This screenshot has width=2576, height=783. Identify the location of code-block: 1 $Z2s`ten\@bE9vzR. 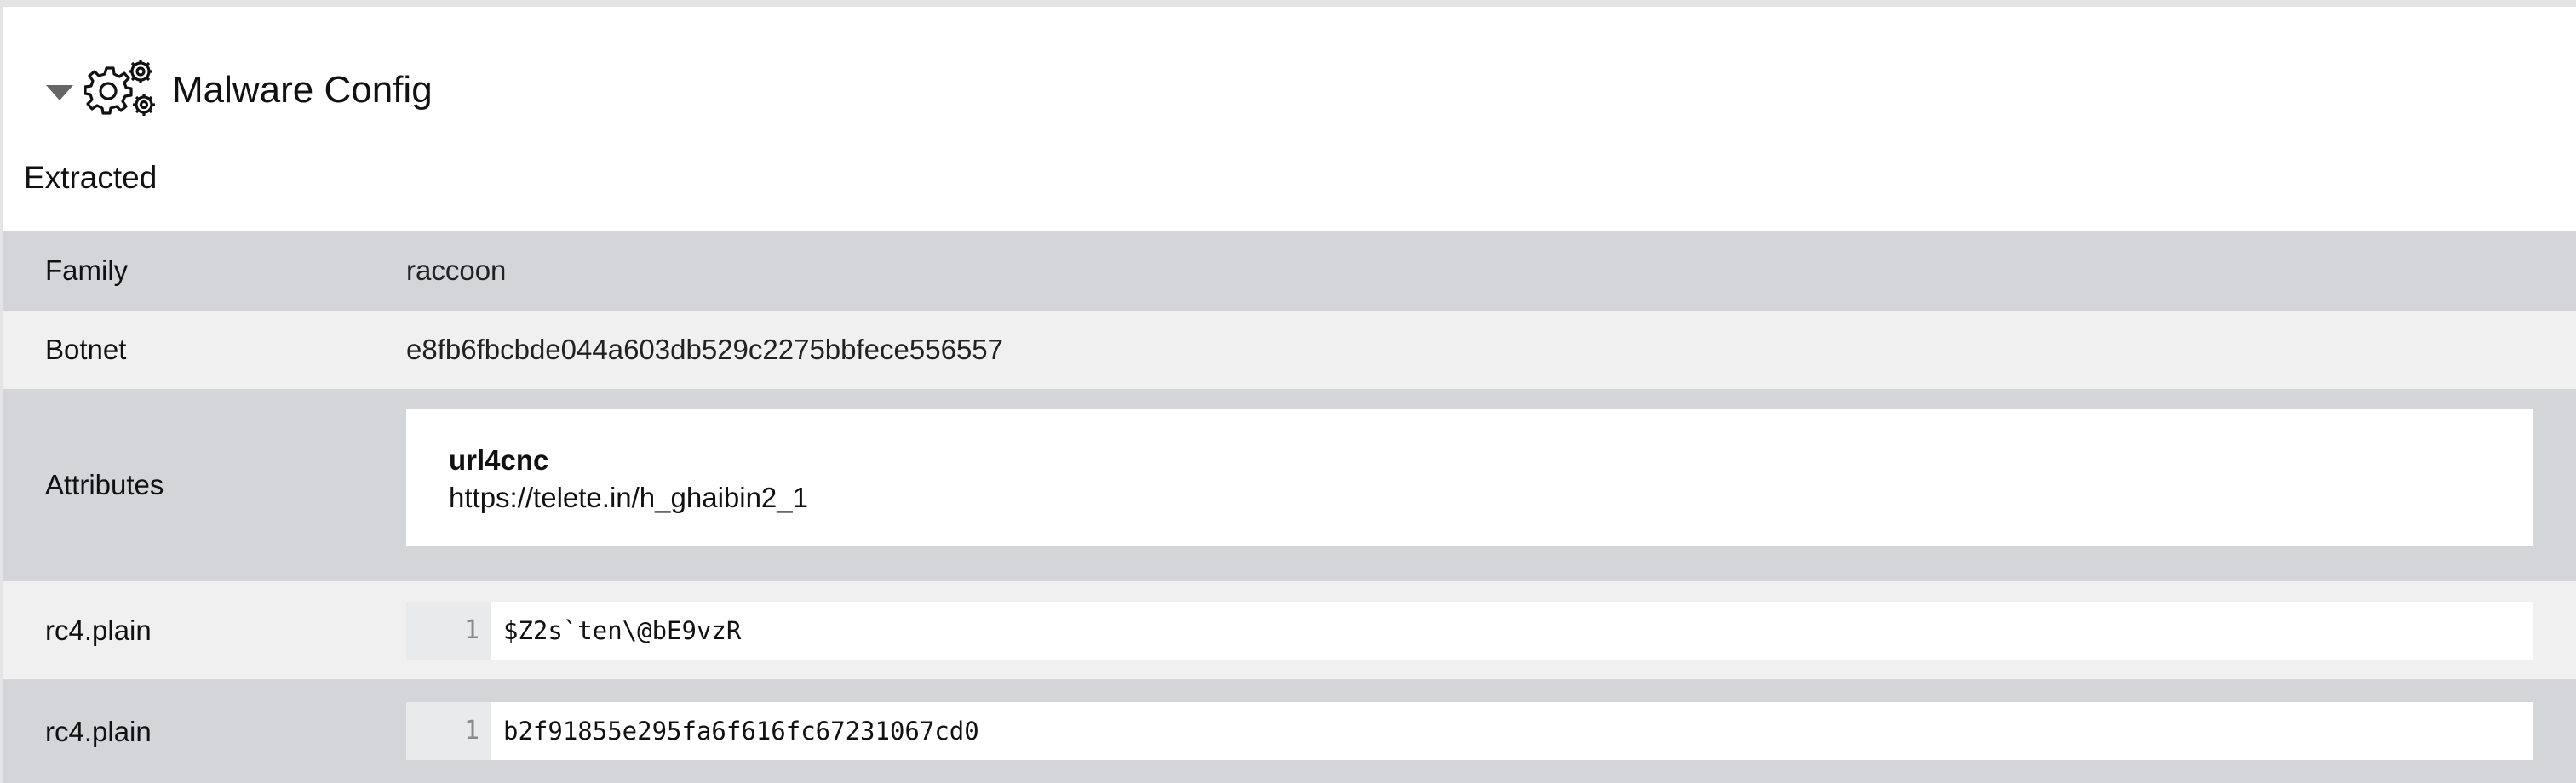
(1469, 631).